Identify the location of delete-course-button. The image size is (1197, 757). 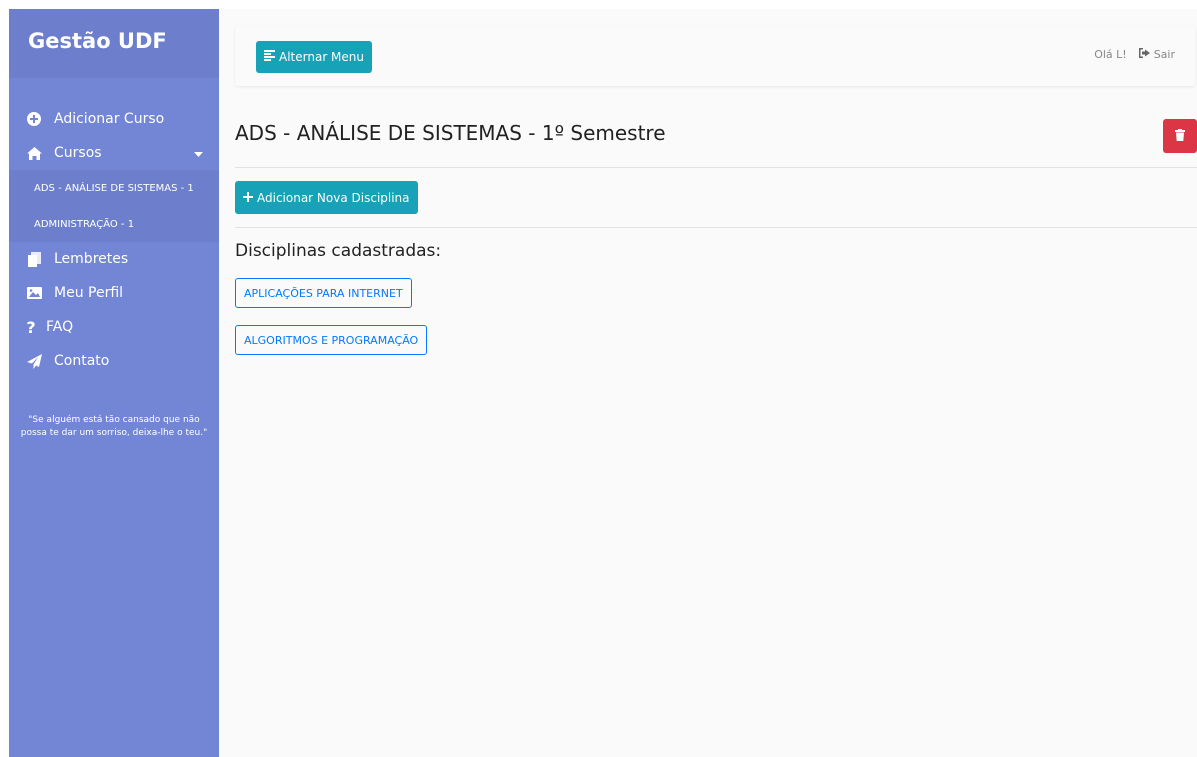
(1180, 136).